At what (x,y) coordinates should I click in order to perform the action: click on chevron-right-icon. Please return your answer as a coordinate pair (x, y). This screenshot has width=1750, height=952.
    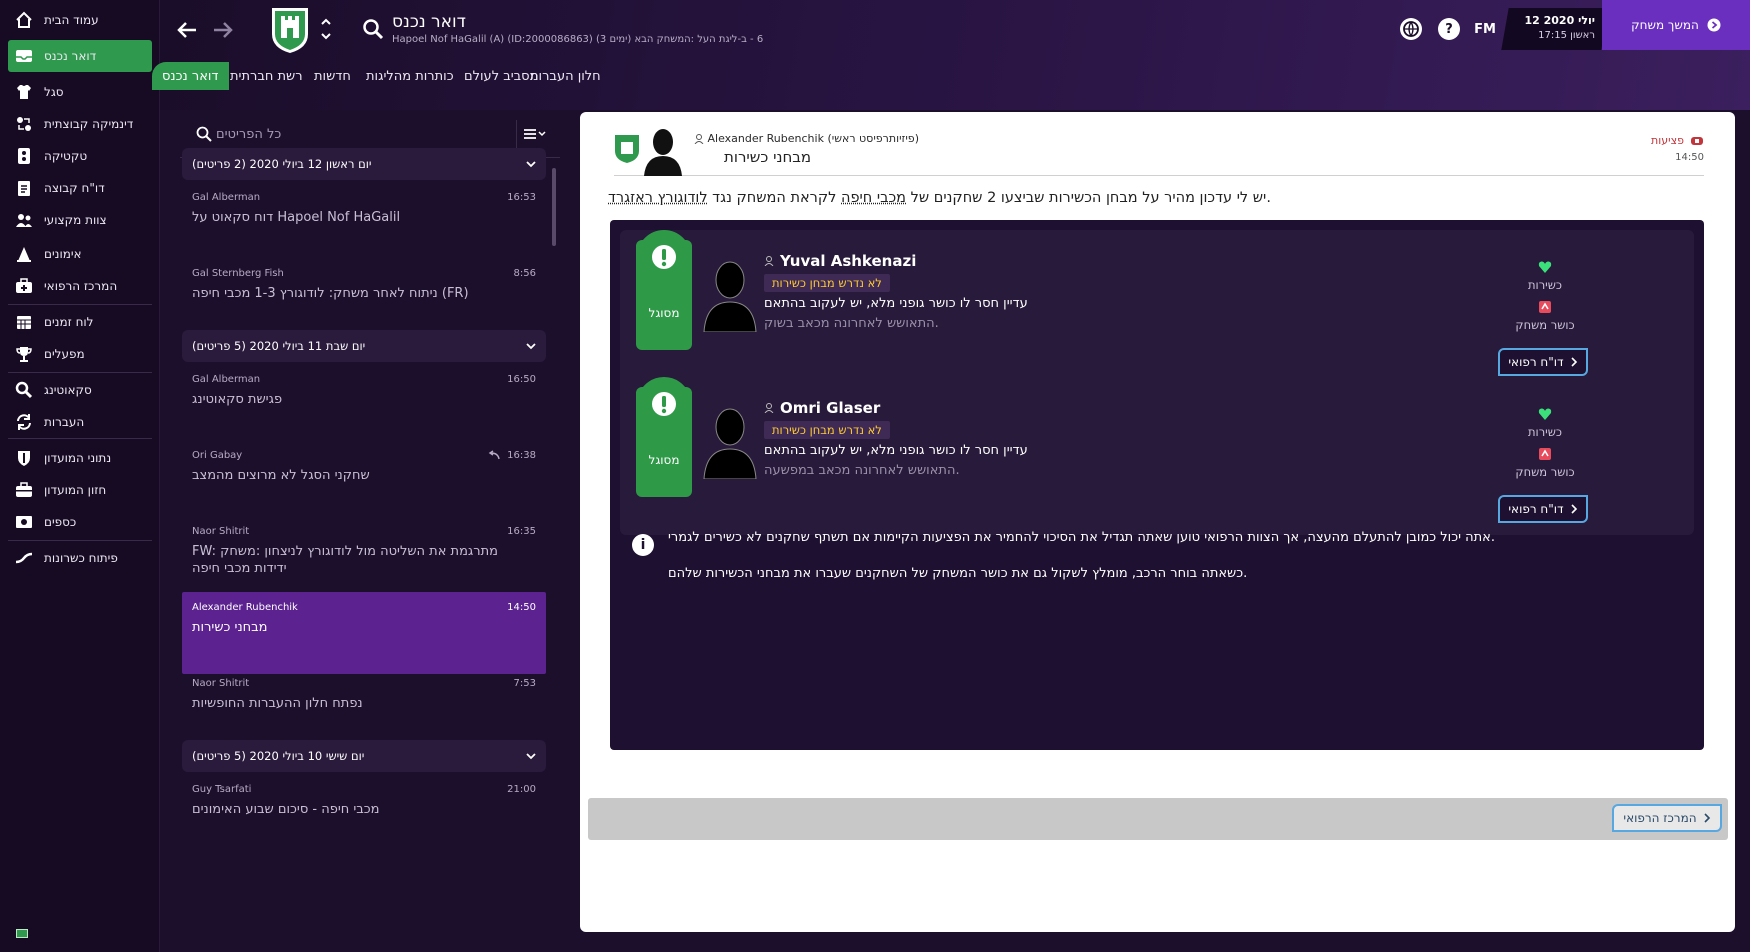
    Looking at the image, I should click on (1707, 818).